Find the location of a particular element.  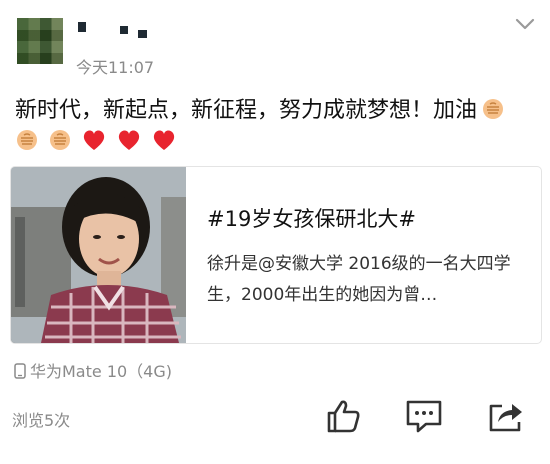

device-label: 华为Mate 10（4G) is located at coordinates (101, 371).